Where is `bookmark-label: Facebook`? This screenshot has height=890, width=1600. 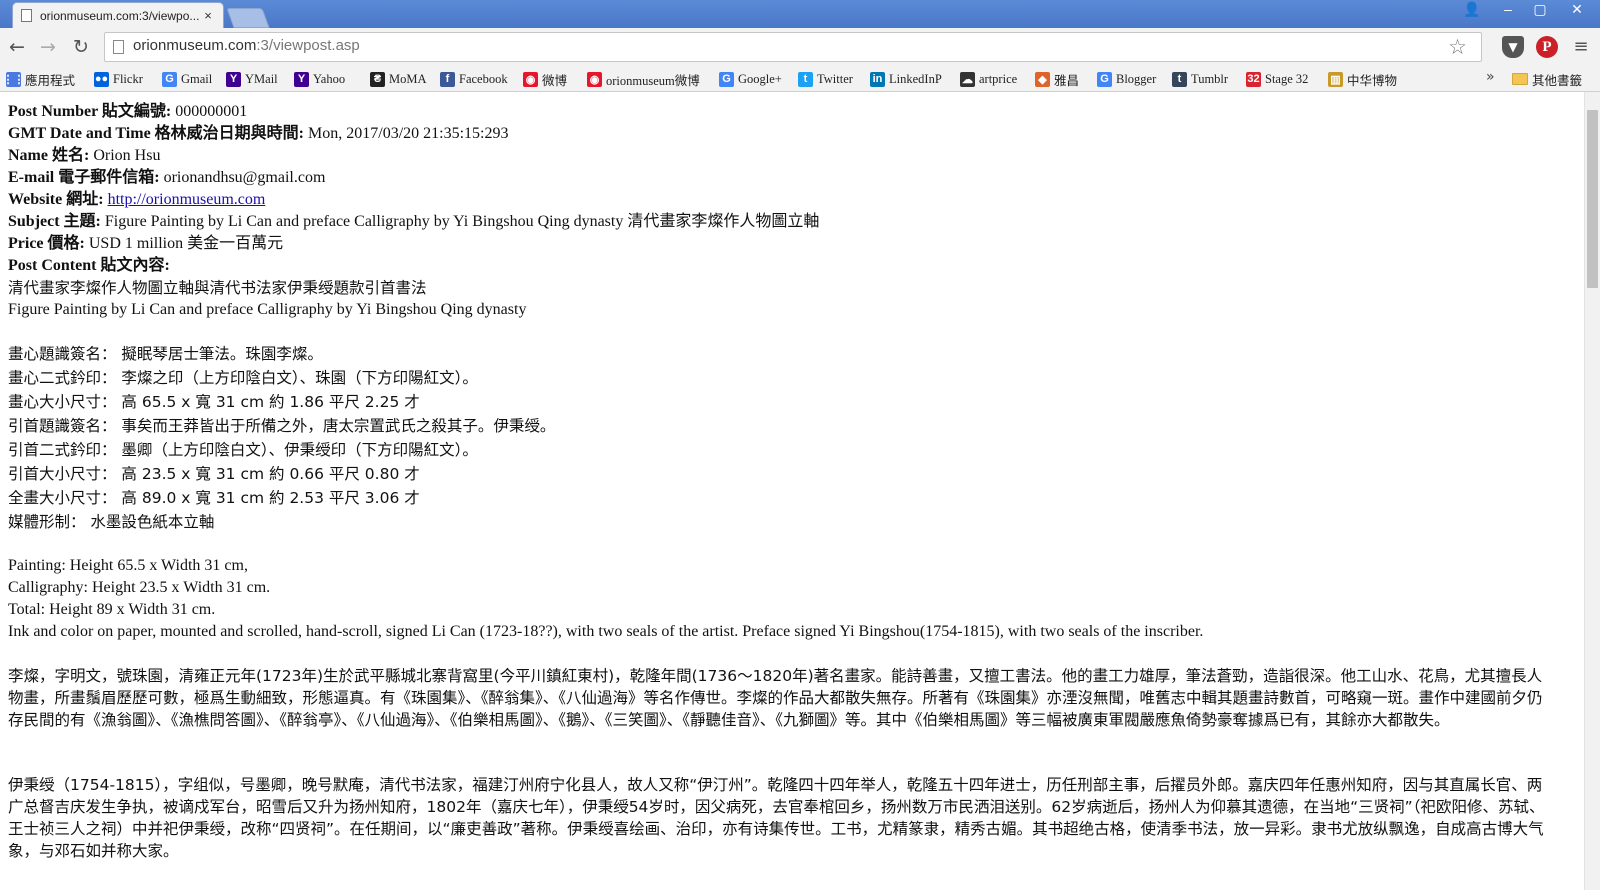
bookmark-label: Facebook is located at coordinates (483, 78).